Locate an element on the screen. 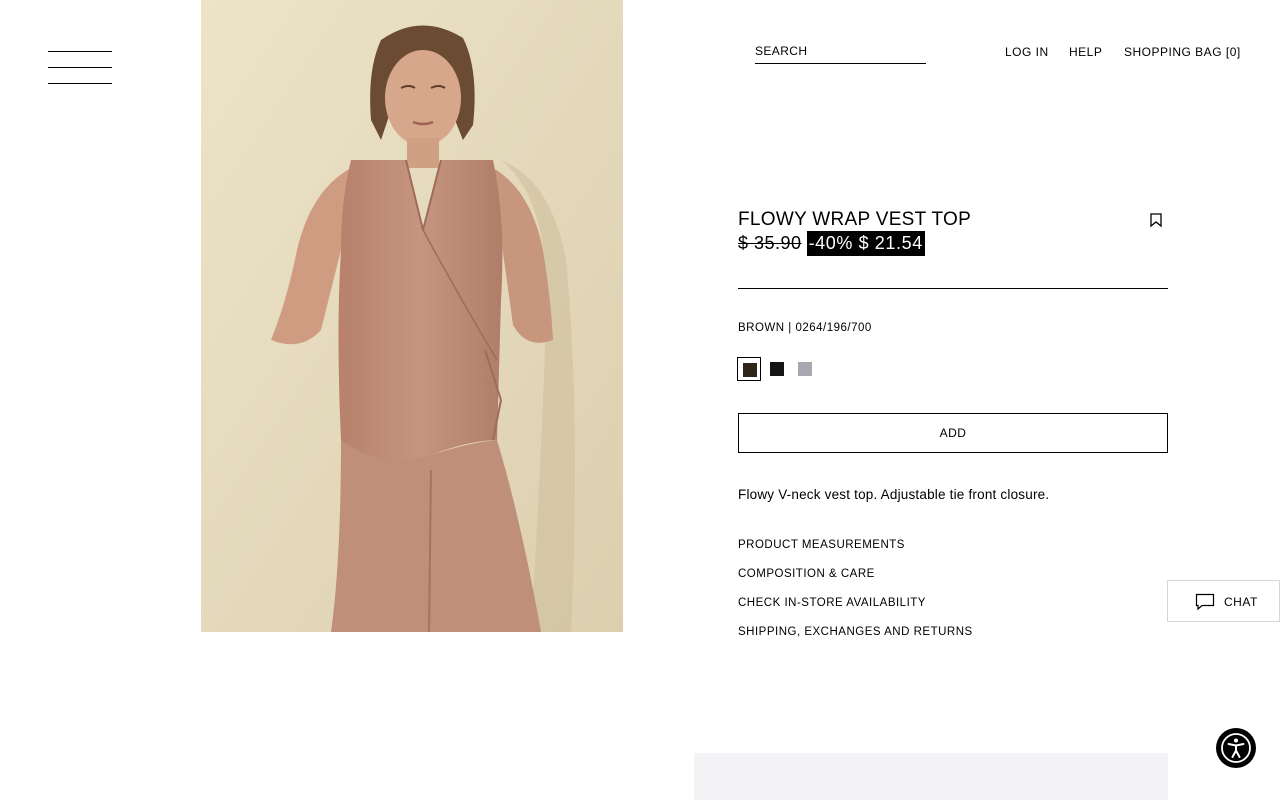 The image size is (1280, 800). accessibility-icon is located at coordinates (1236, 748).